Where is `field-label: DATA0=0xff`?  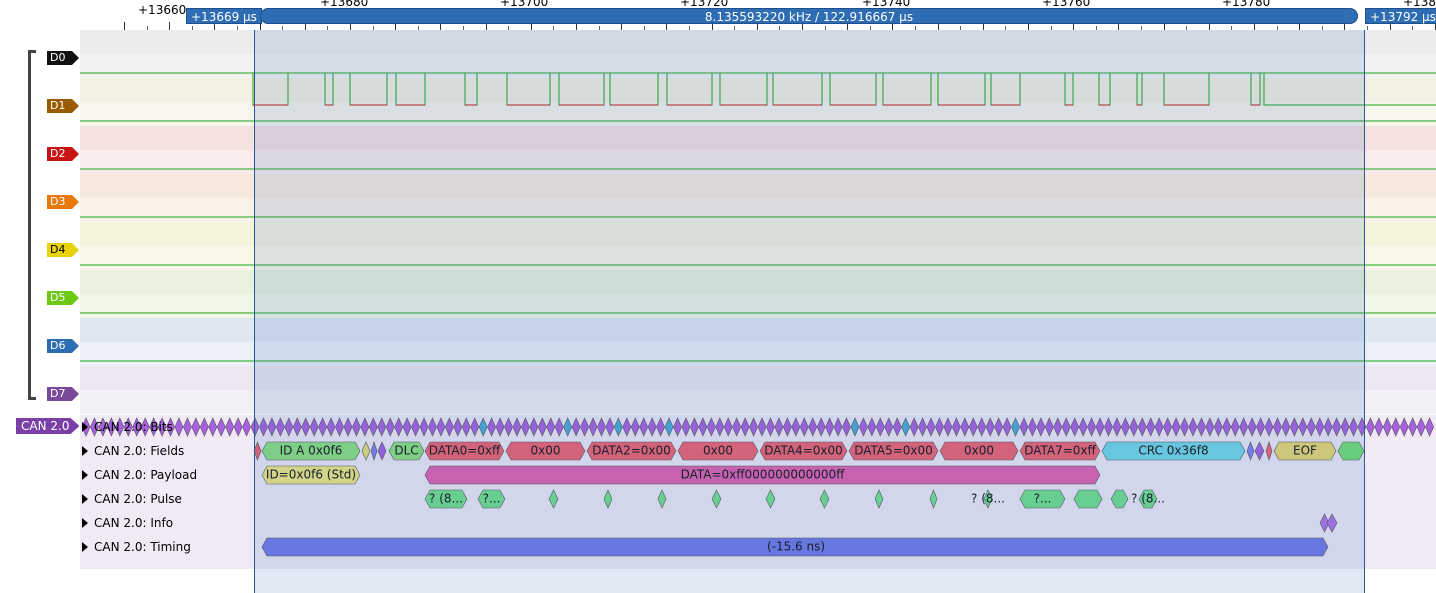
field-label: DATA0=0xff is located at coordinates (465, 451).